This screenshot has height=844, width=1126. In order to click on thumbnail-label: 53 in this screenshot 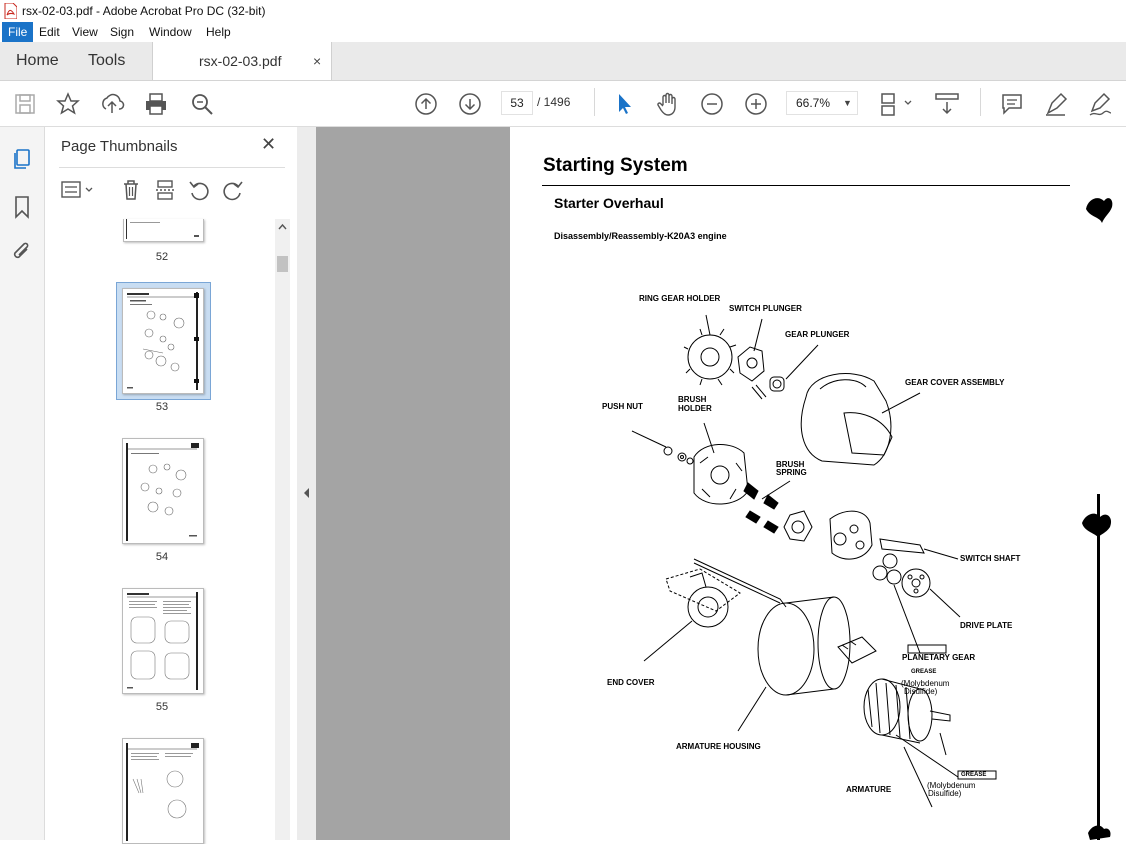, I will do `click(162, 407)`.